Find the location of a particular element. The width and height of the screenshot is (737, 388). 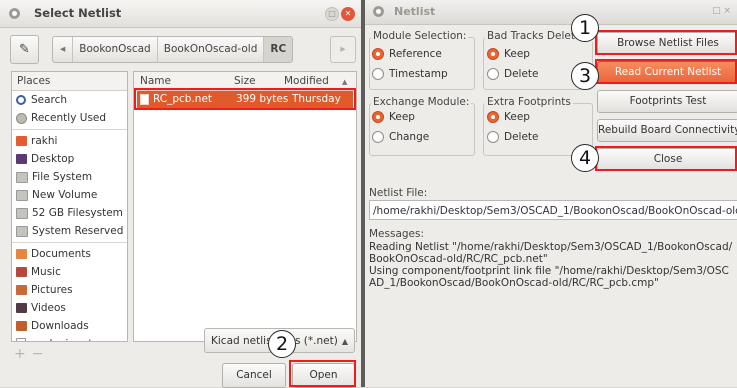

place-label: System Reserved is located at coordinates (78, 231).